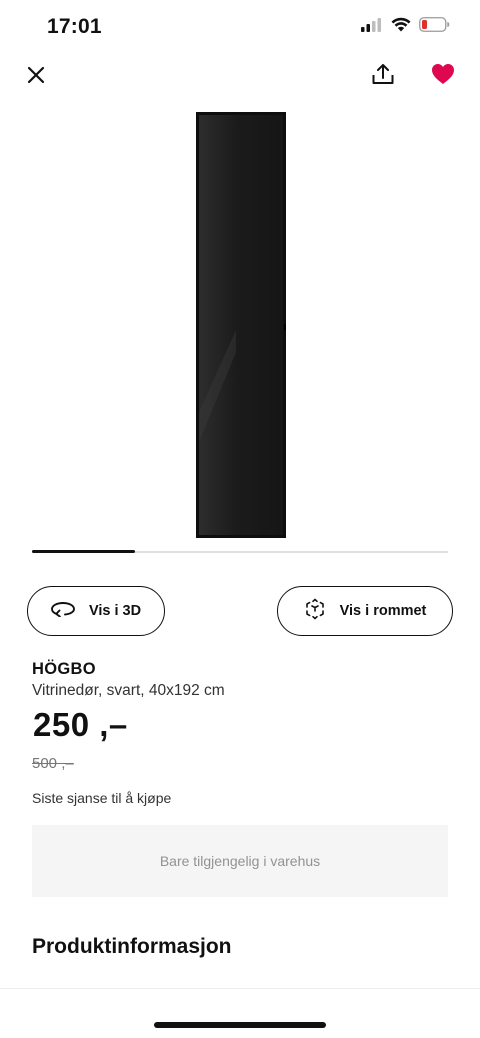 The width and height of the screenshot is (480, 1038). I want to click on heart-icon, so click(443, 76).